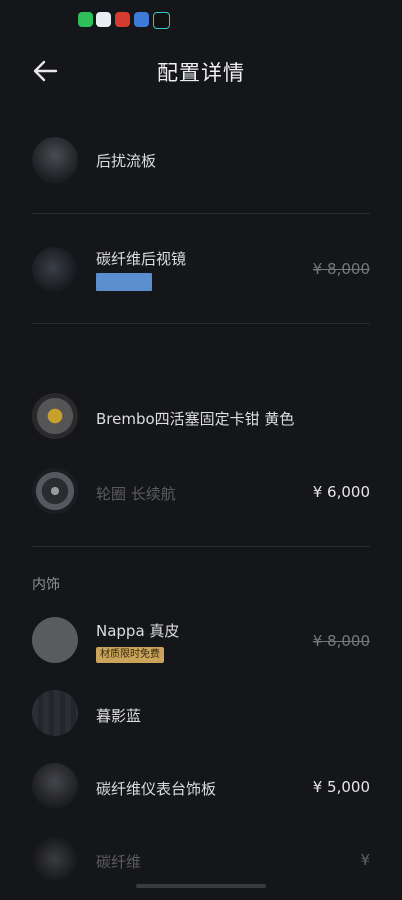 The height and width of the screenshot is (900, 402). What do you see at coordinates (119, 716) in the screenshot?
I see `item-label: 暮影蓝` at bounding box center [119, 716].